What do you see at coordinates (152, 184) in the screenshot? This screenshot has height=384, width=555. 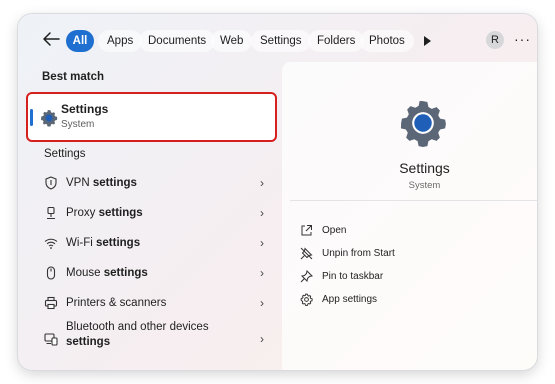 I see `list-item-vpn-settings: VPN settings ›` at bounding box center [152, 184].